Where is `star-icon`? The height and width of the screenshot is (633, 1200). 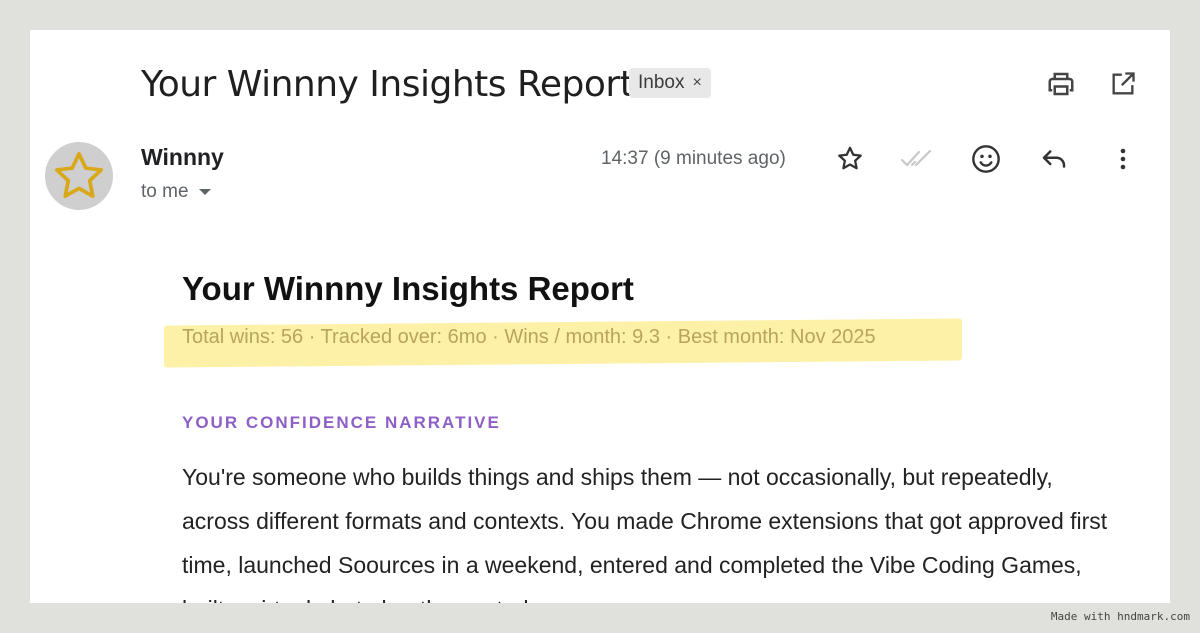 star-icon is located at coordinates (79, 174).